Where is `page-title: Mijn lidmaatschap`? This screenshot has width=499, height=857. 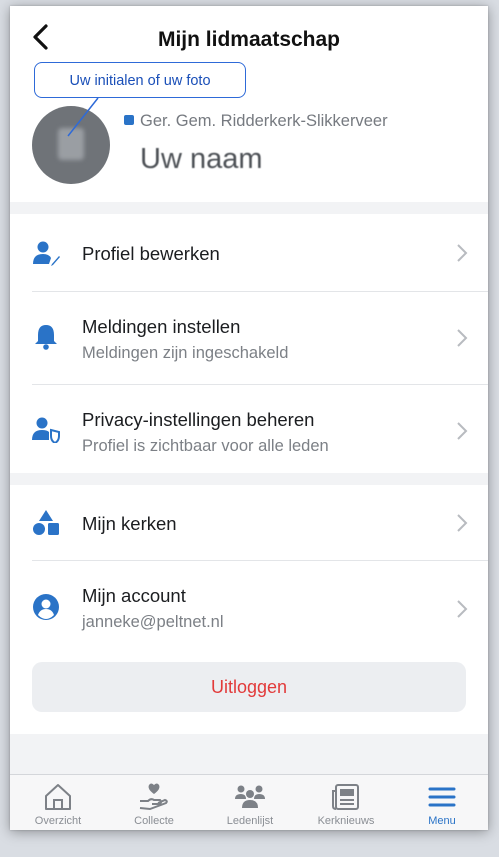
page-title: Mijn lidmaatschap is located at coordinates (249, 39).